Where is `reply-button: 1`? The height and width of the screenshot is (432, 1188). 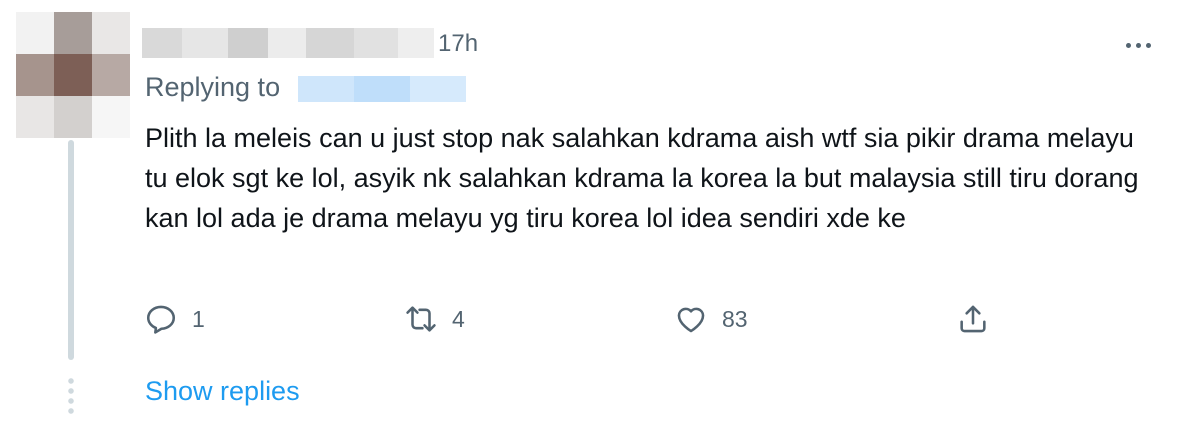
reply-button: 1 is located at coordinates (174, 319).